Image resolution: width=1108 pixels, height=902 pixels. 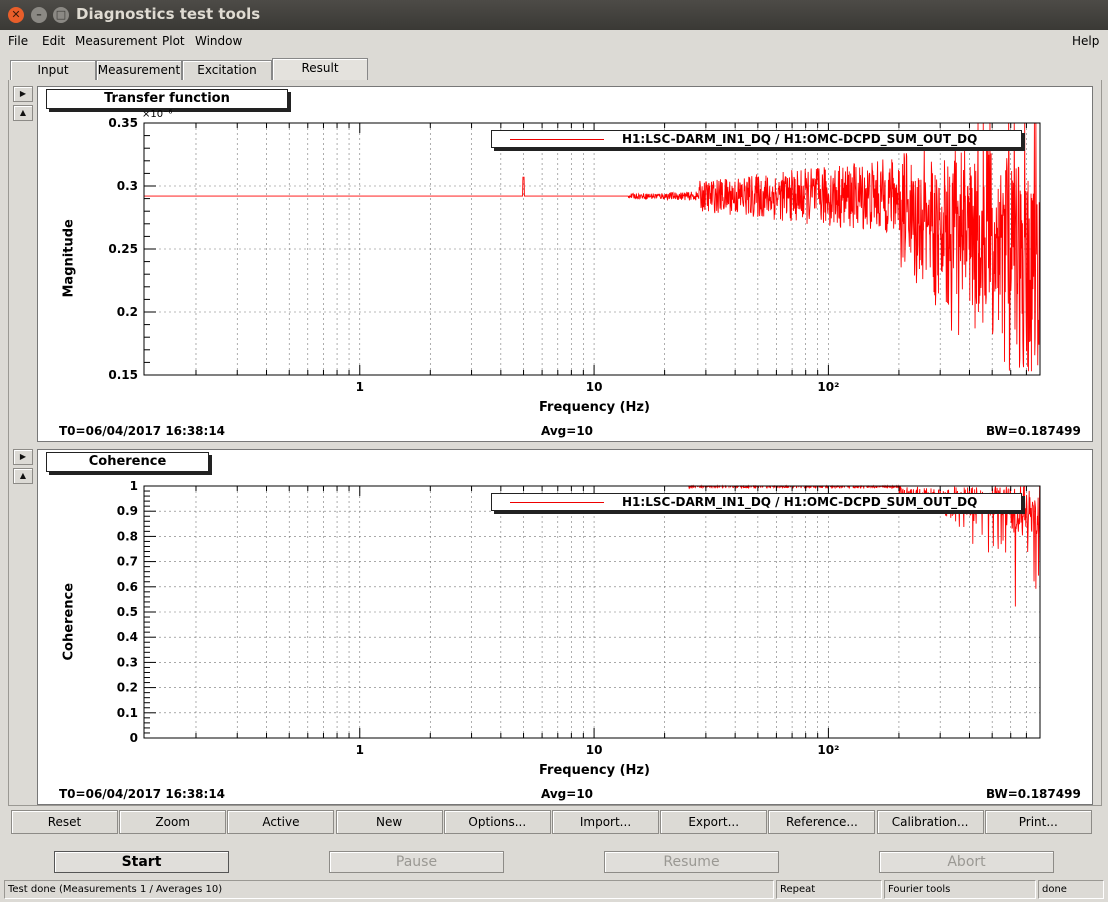 I want to click on abort-button: Abort, so click(x=966, y=862).